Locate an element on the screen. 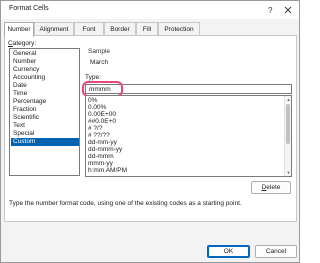 Image resolution: width=320 pixels, height=263 pixels. category-item-fraction: Fraction is located at coordinates (45, 110).